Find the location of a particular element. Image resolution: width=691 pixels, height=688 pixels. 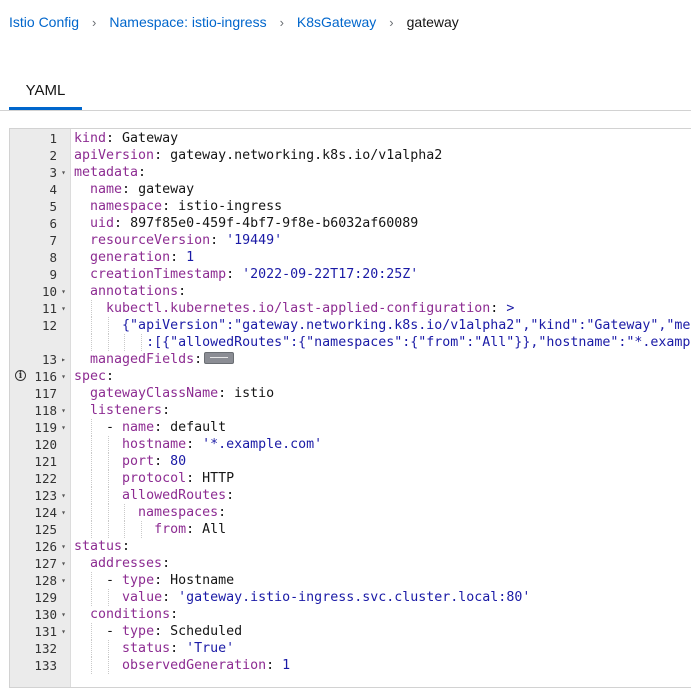

code-line: 5 namespace: istio-ingress is located at coordinates (350, 206).